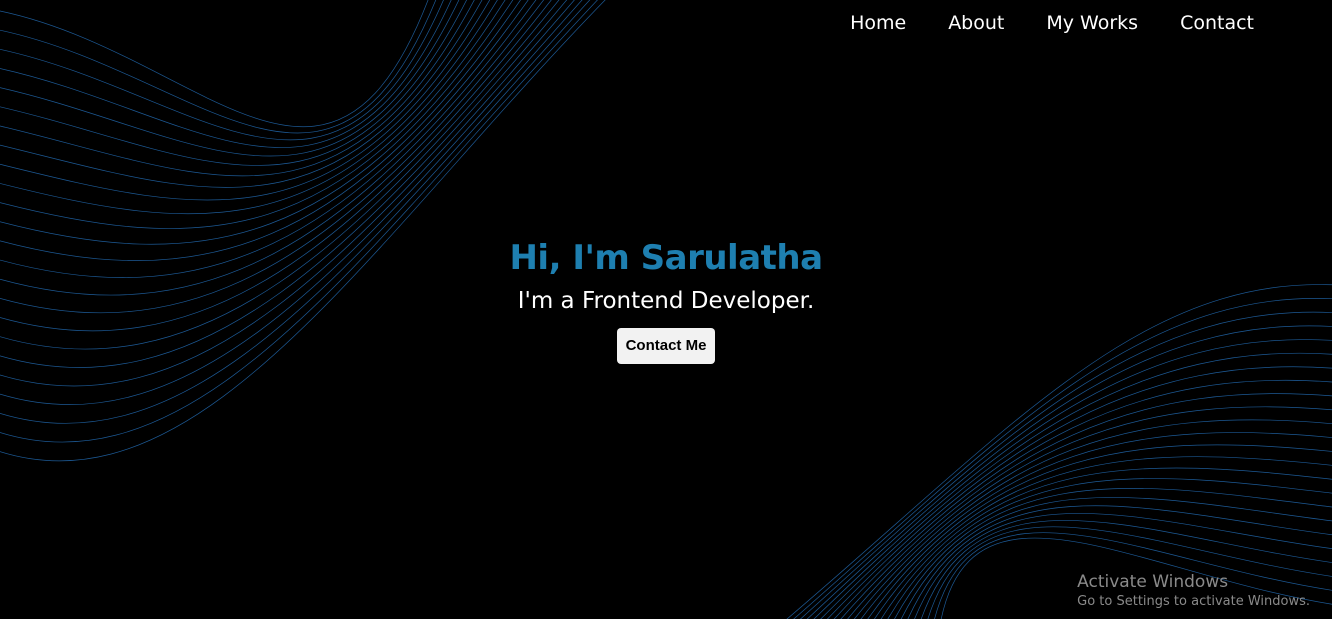 The height and width of the screenshot is (619, 1332). I want to click on nav-link-about: About, so click(976, 23).